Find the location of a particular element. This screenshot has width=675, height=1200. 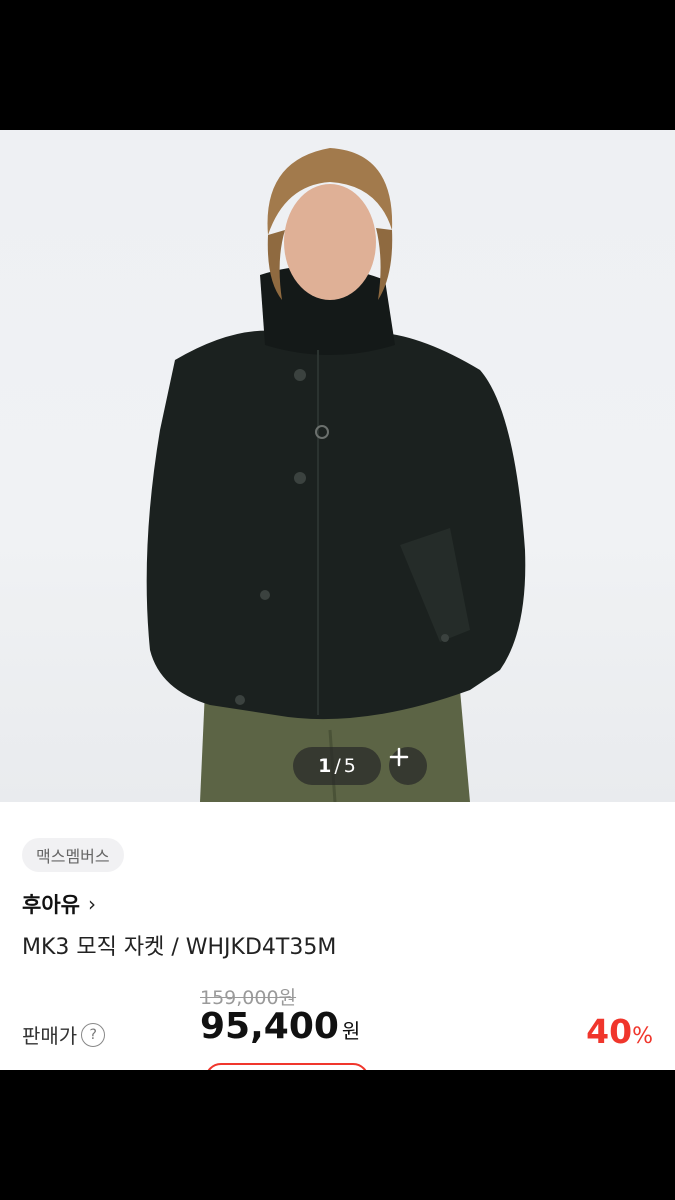

discount-rate: 40 % is located at coordinates (619, 1031).